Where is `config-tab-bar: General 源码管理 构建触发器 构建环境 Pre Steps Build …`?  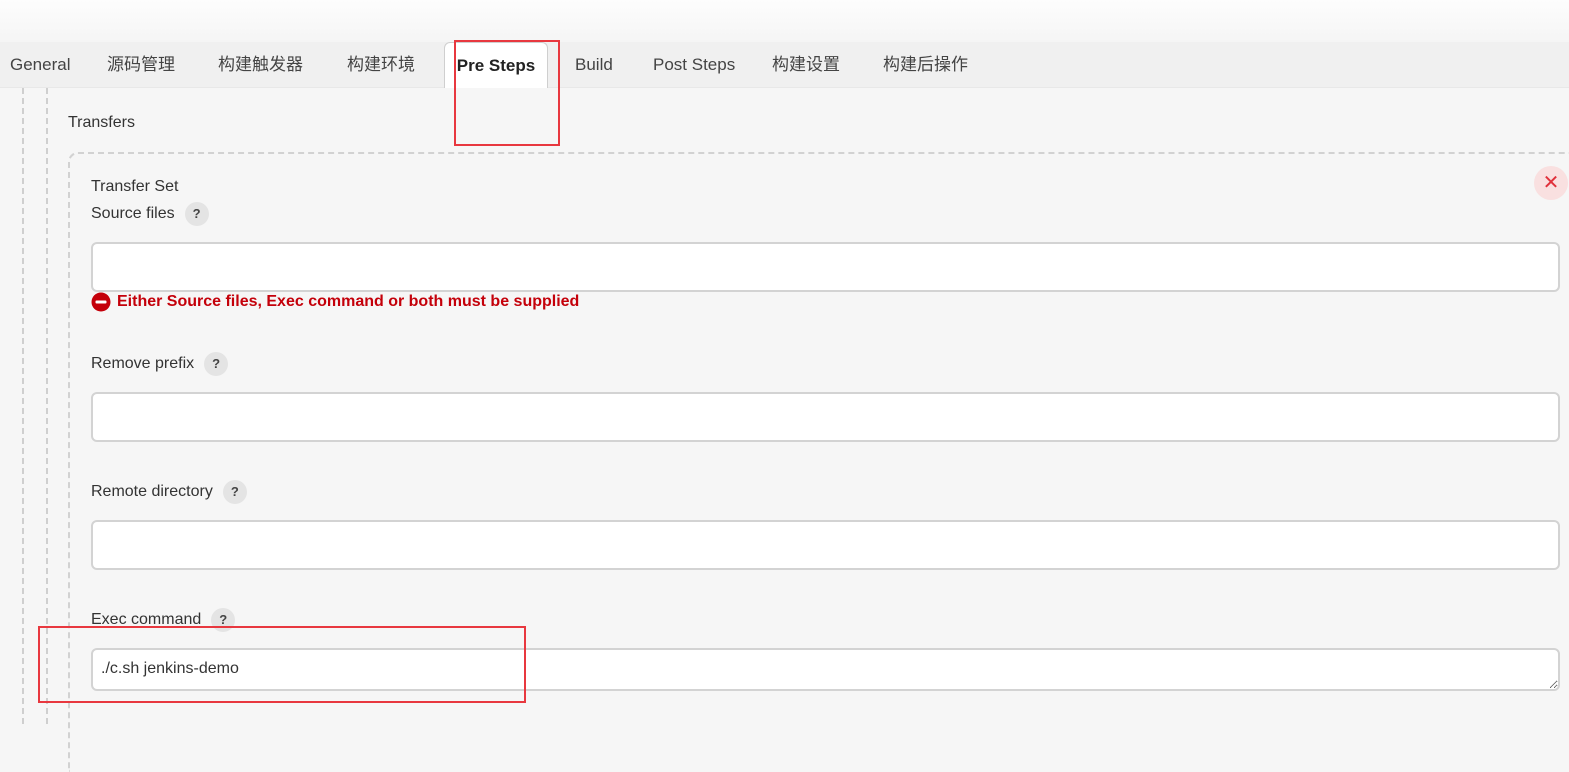
config-tab-bar: General 源码管理 构建触发器 构建环境 Pre Steps Build … is located at coordinates (784, 65).